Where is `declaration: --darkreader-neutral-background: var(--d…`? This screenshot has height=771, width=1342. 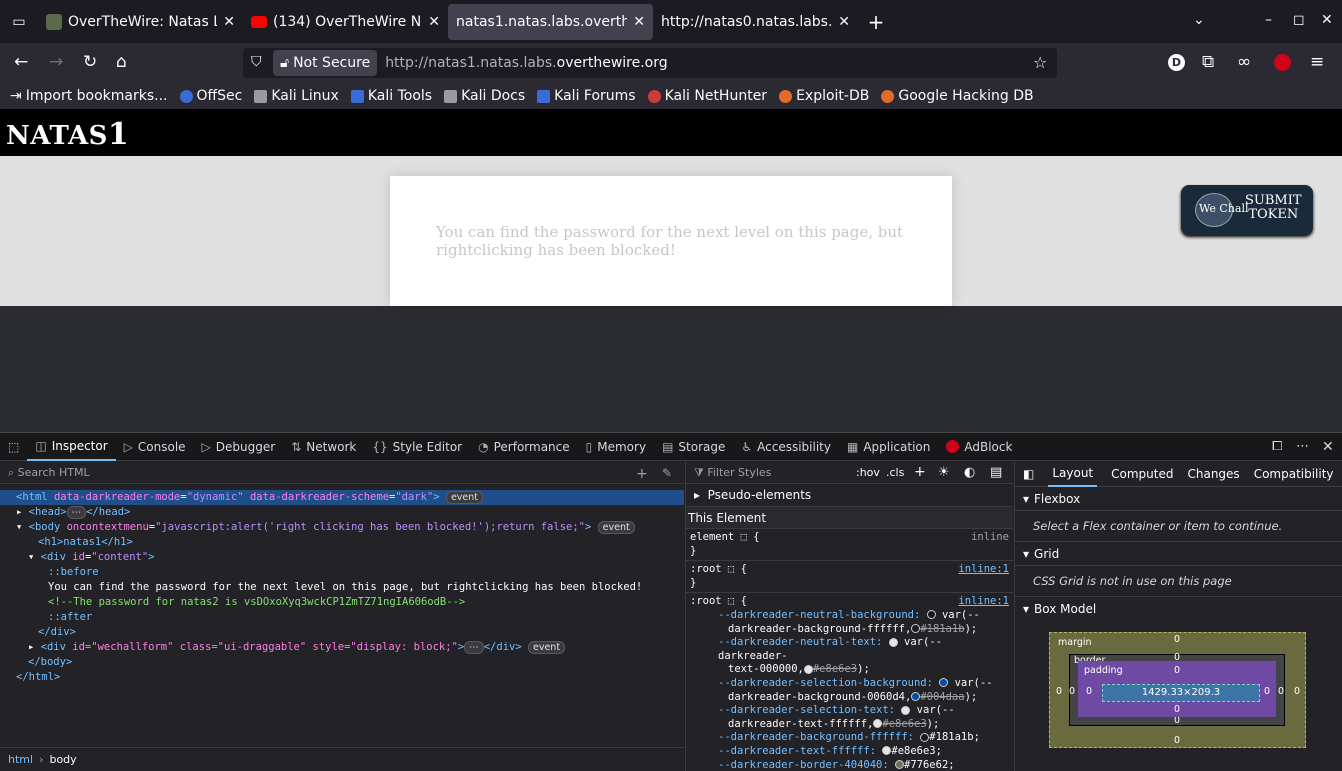 declaration: --darkreader-neutral-background: var(--d… is located at coordinates (849, 622).